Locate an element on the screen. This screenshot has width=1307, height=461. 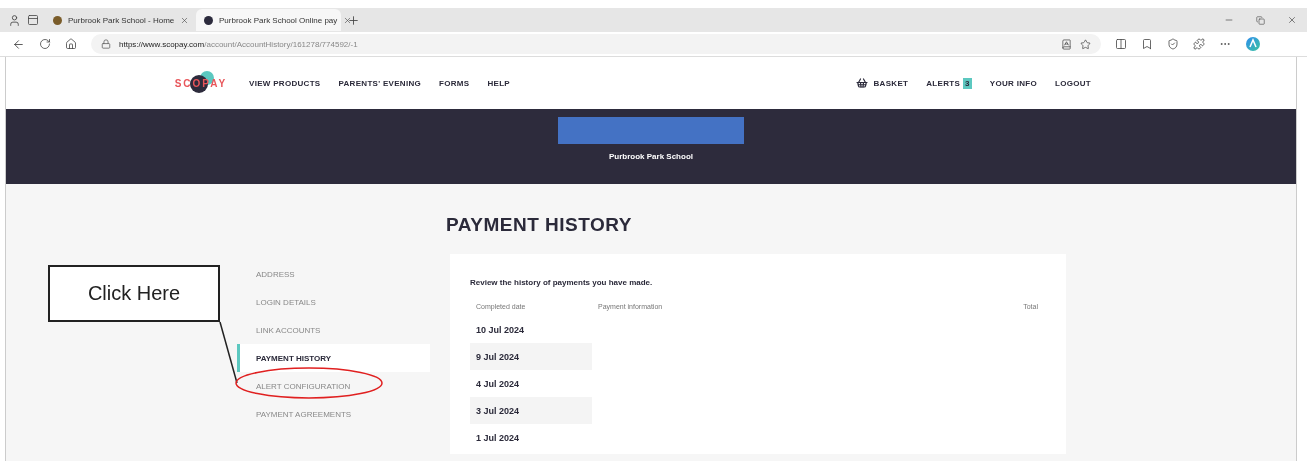
school-name: Purbrook Park School is located at coordinates (651, 156).